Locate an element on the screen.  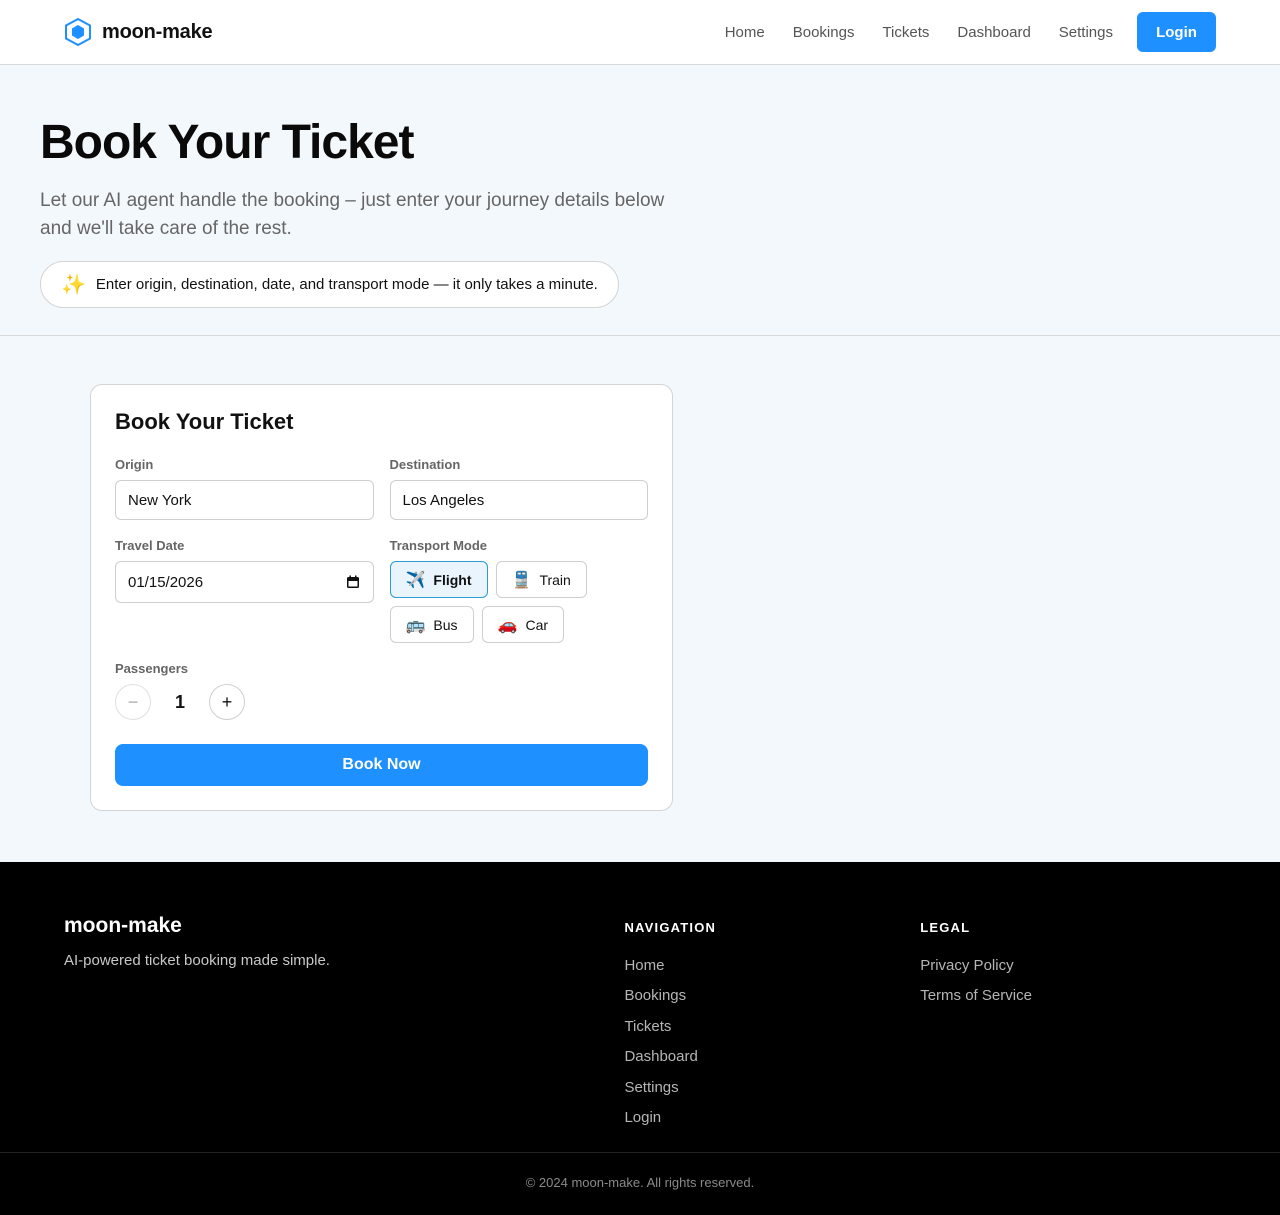
destination-input: Los Angeles is located at coordinates (518, 500).